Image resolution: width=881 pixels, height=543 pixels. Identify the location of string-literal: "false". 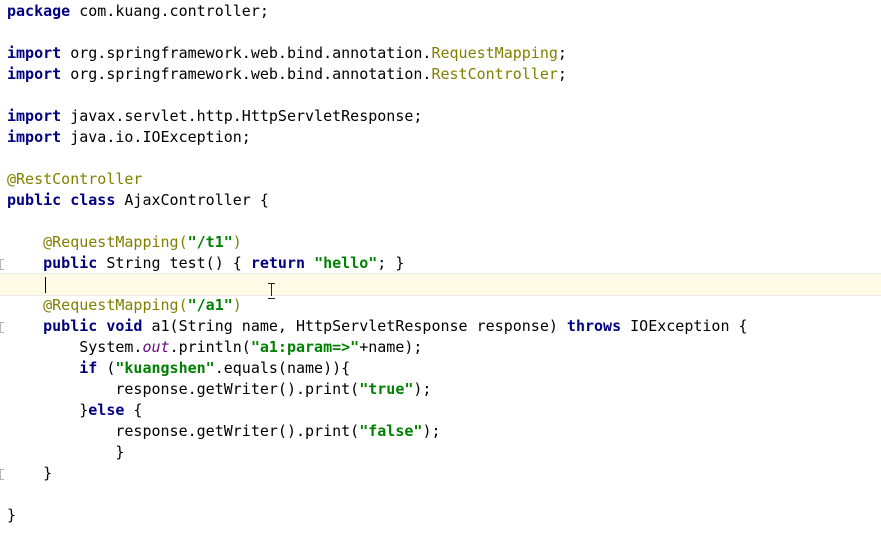
(391, 431).